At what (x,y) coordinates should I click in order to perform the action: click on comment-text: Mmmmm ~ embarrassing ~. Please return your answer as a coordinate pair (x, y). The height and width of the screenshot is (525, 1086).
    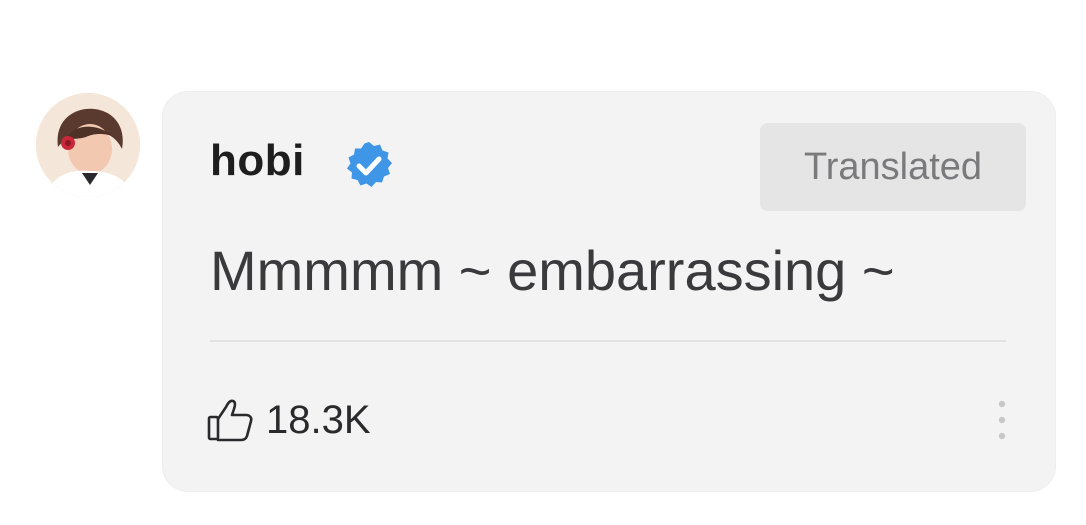
    Looking at the image, I should click on (552, 270).